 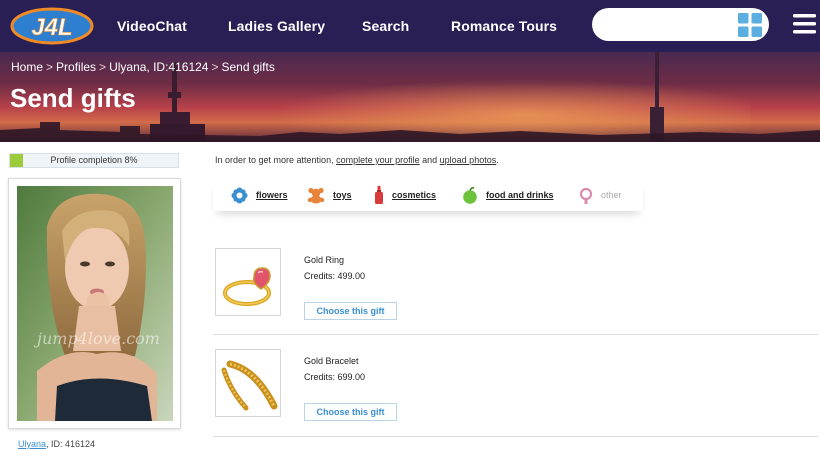 What do you see at coordinates (335, 377) in the screenshot?
I see `gift-price: Credits: 699.00` at bounding box center [335, 377].